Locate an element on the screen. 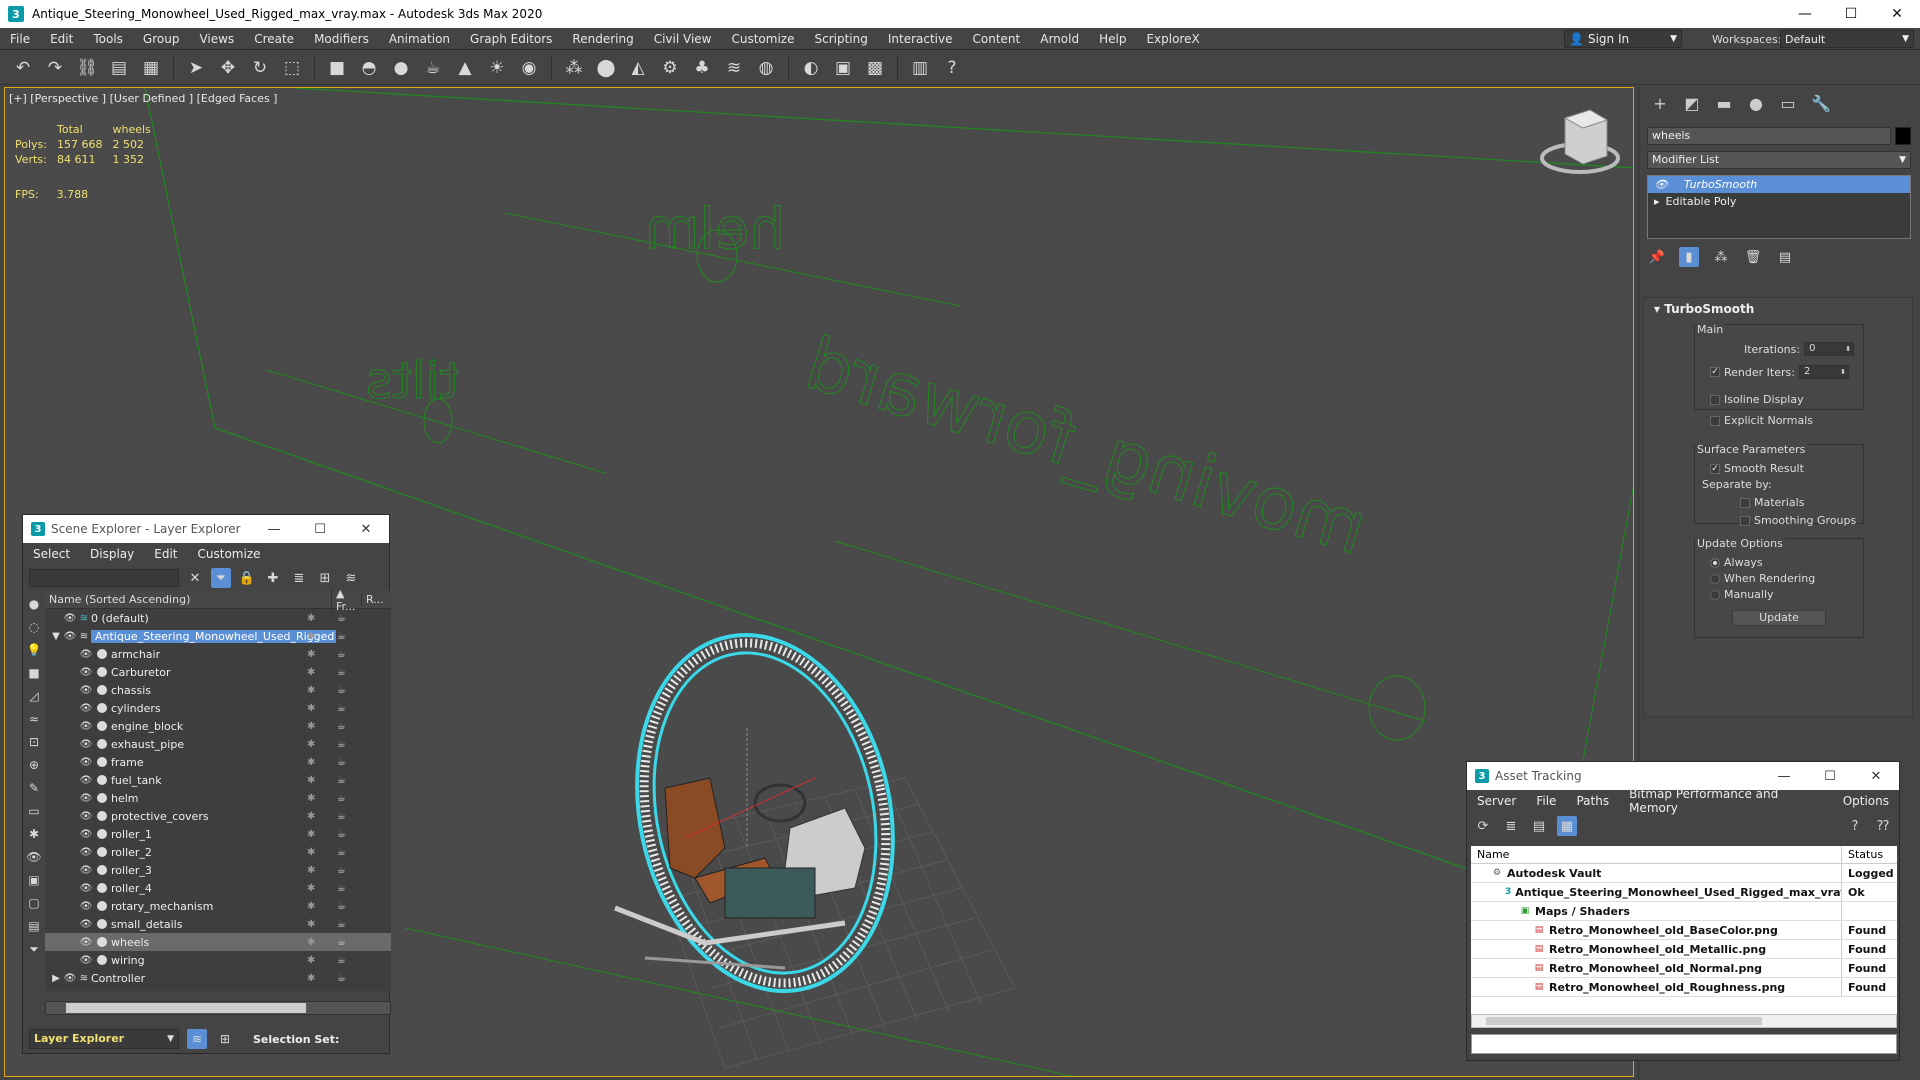 This screenshot has width=1920, height=1080. sun-icon: ☀ is located at coordinates (497, 68).